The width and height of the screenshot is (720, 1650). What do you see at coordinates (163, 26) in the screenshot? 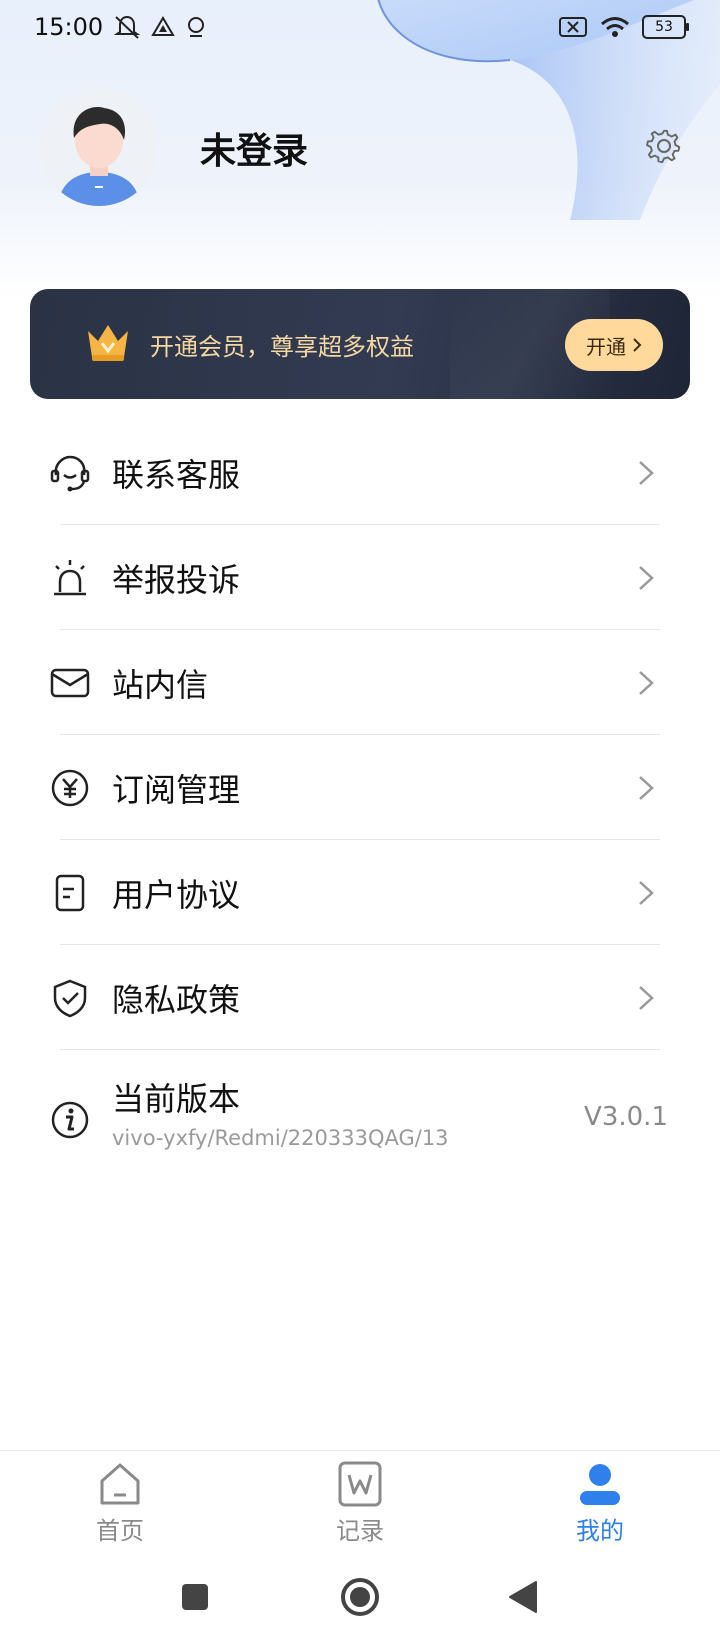
I see `triangle-icon` at bounding box center [163, 26].